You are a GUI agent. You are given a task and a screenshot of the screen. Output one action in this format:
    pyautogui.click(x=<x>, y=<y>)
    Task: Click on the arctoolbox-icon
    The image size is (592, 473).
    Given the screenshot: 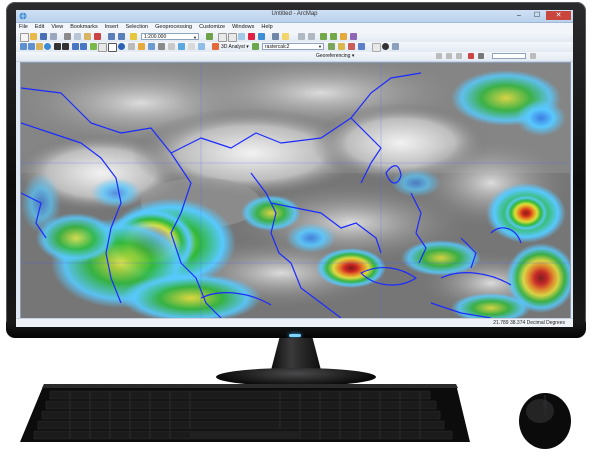 What is the action you would take?
    pyautogui.click(x=251, y=36)
    